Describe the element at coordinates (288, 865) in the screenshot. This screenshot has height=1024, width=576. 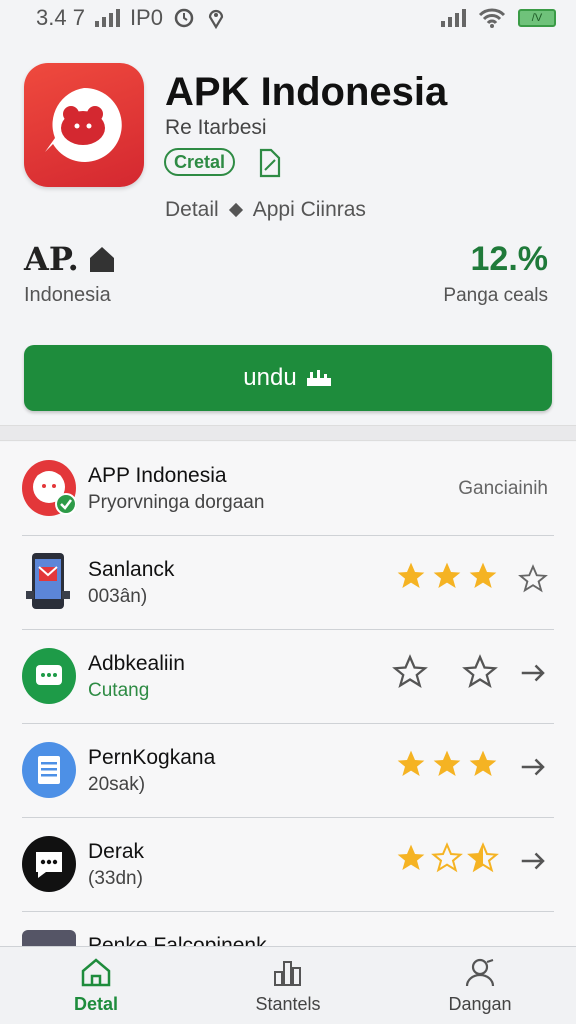
I see `list-item: Derak (33dn)` at that location.